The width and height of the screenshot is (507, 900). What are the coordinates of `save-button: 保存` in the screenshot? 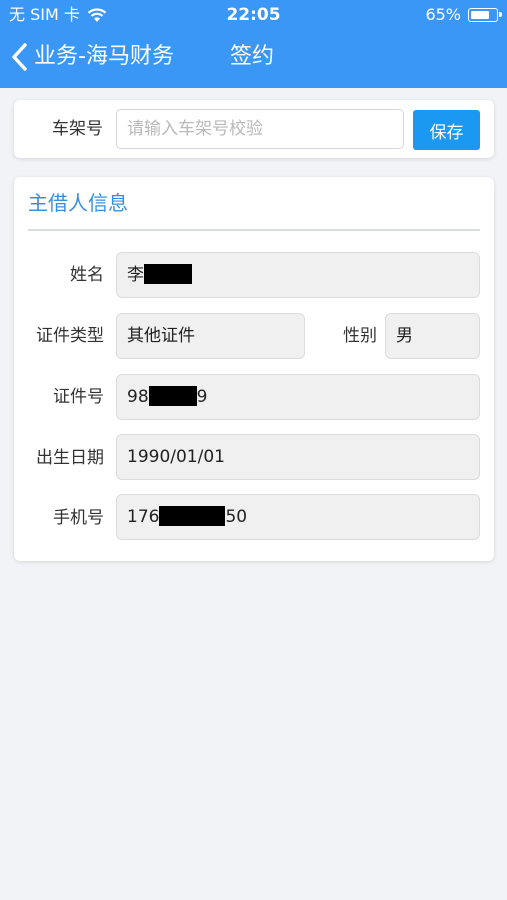 It's located at (446, 130).